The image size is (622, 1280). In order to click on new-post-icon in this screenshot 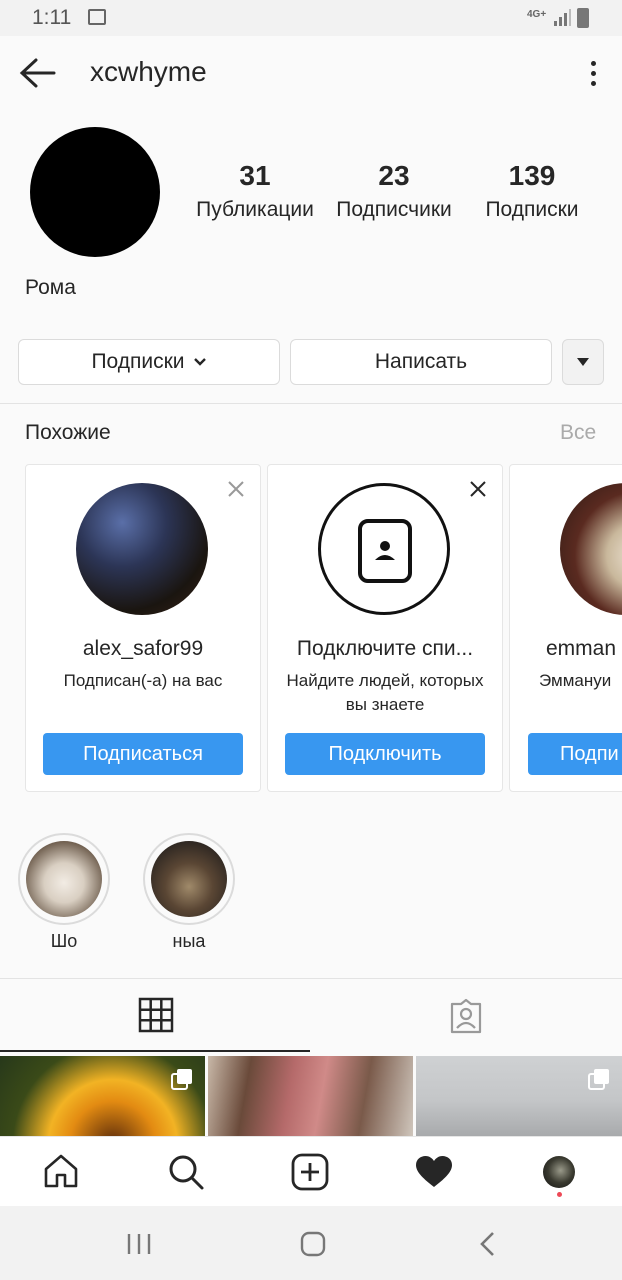, I will do `click(310, 1172)`.